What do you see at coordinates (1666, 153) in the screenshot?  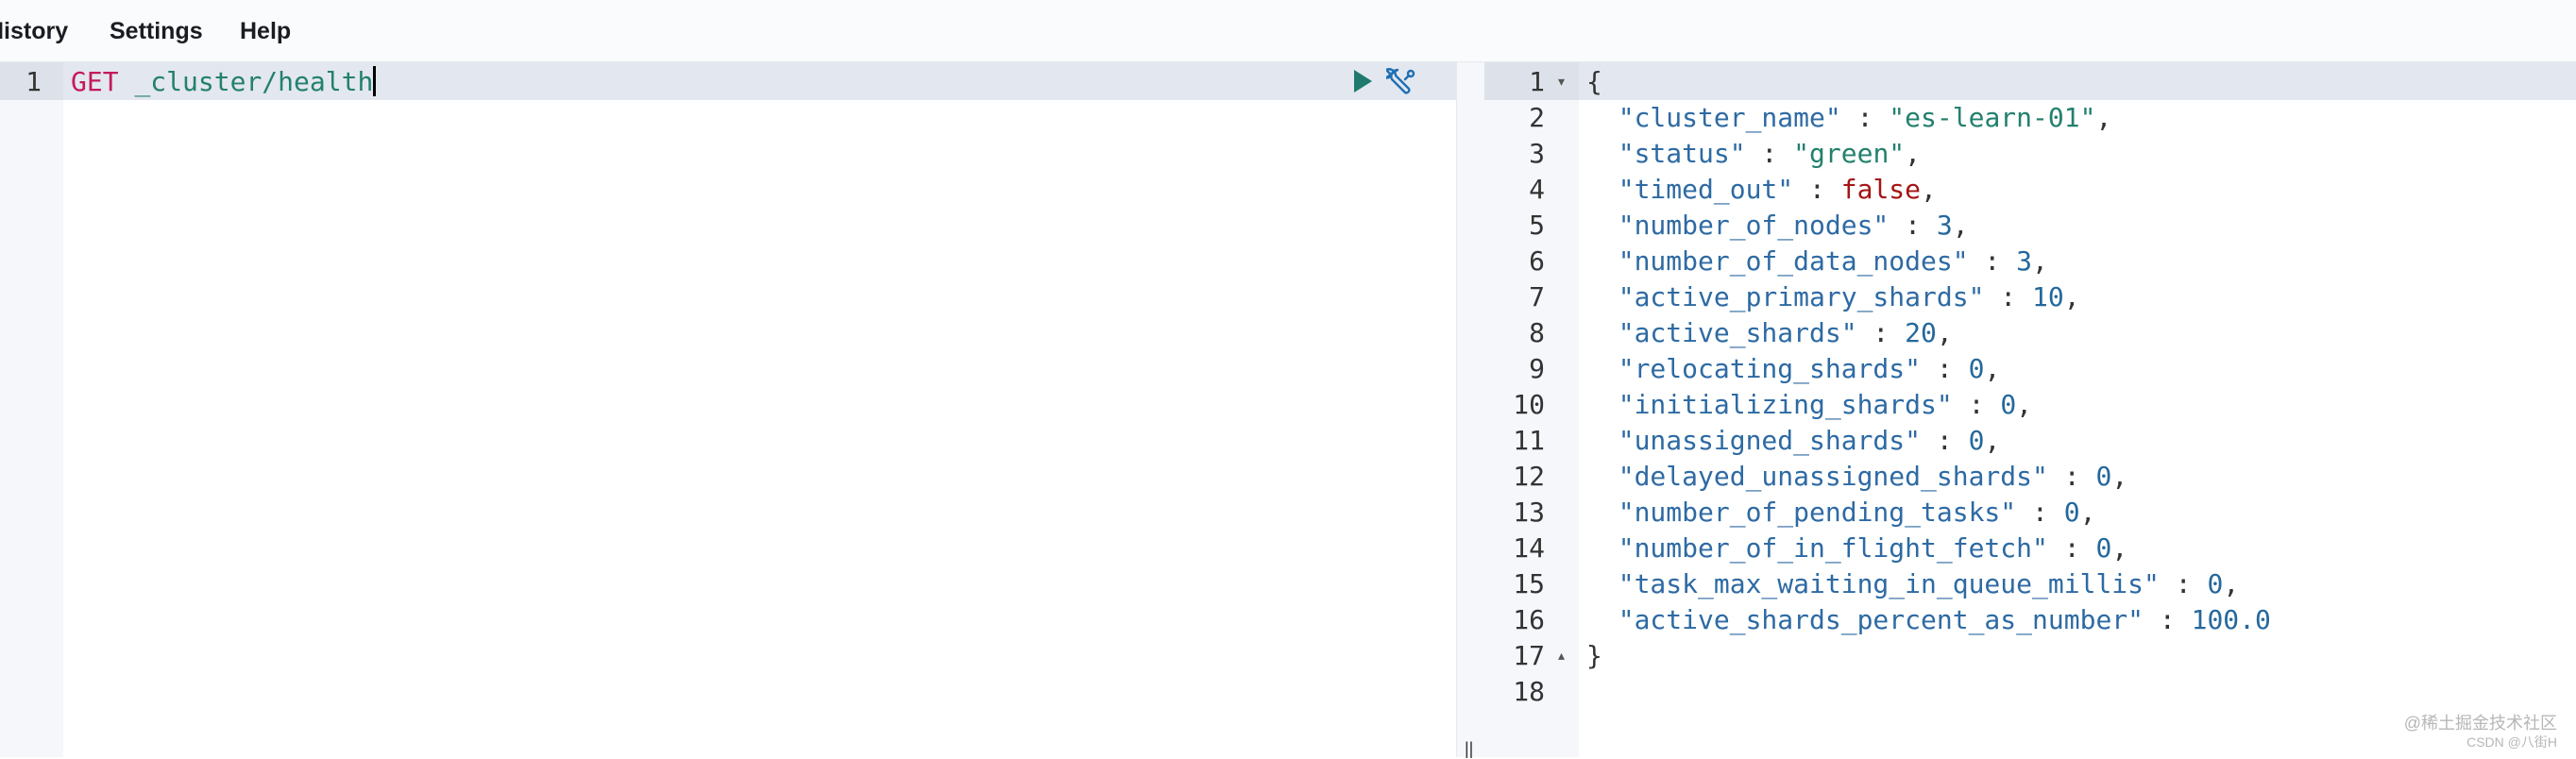 I see `response-token: "status"` at bounding box center [1666, 153].